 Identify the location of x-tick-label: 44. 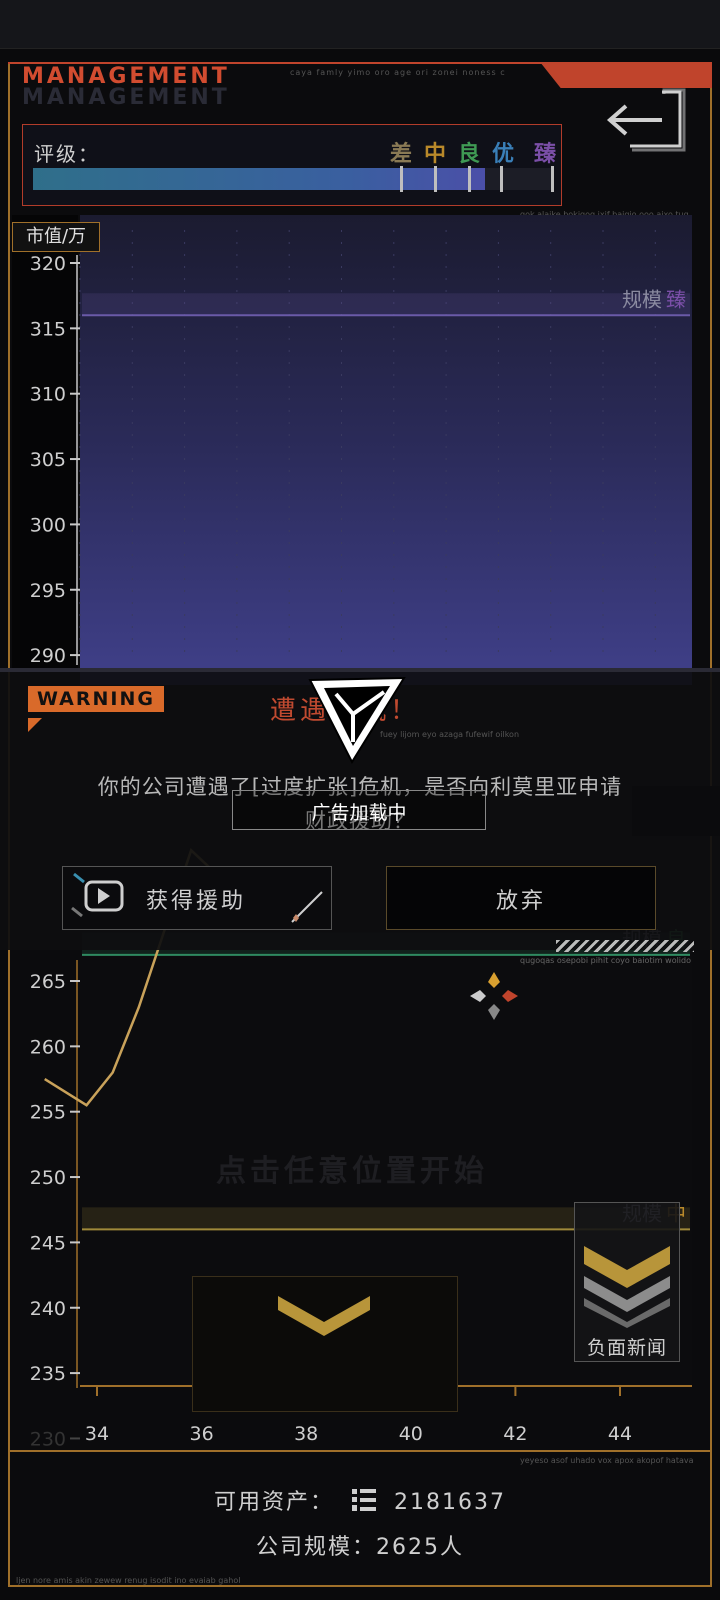
(620, 1434).